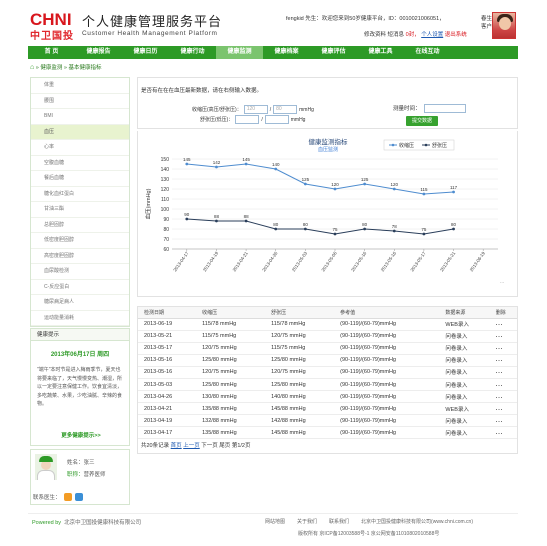 The image size is (547, 546). I want to click on diastolic-low-input, so click(247, 119).